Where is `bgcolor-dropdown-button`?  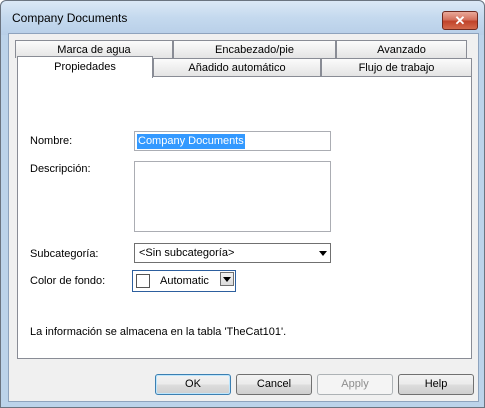 bgcolor-dropdown-button is located at coordinates (227, 279).